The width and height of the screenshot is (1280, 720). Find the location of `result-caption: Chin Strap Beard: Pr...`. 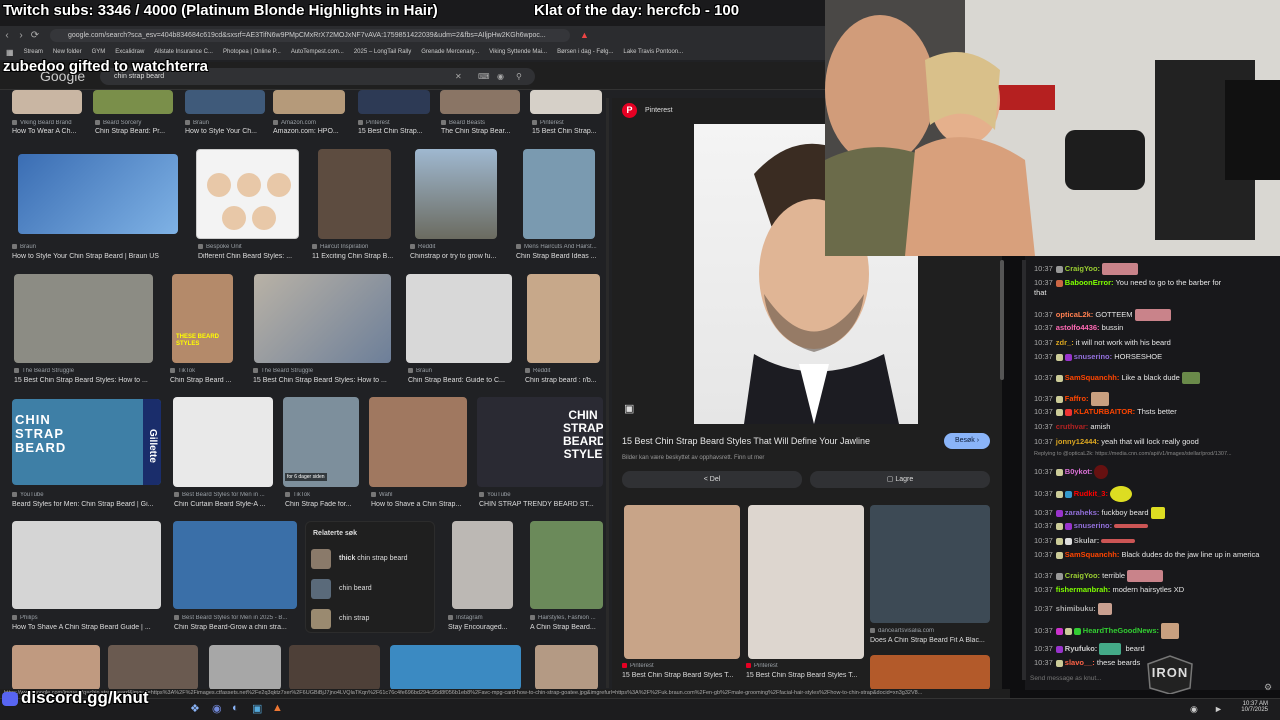

result-caption: Chin Strap Beard: Pr... is located at coordinates (135, 131).